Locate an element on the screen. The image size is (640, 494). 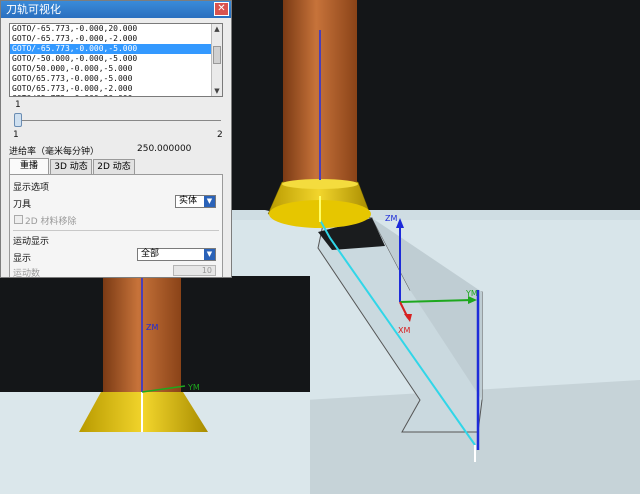
slider-value-label: 1 is located at coordinates (18, 105).